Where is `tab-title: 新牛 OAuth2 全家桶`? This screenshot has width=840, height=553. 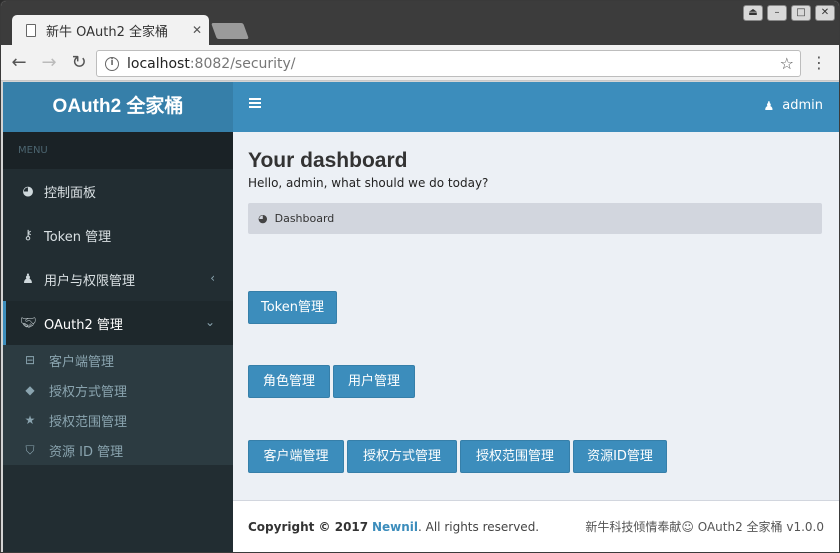 tab-title: 新牛 OAuth2 全家桶 is located at coordinates (107, 32).